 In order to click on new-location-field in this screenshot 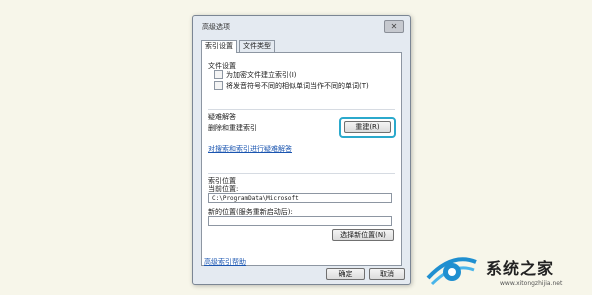, I will do `click(300, 221)`.